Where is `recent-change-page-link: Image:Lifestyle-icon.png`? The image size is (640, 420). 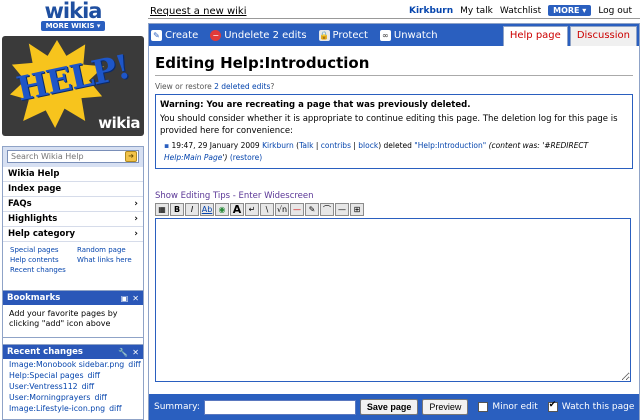 recent-change-page-link: Image:Lifestyle-icon.png is located at coordinates (57, 409).